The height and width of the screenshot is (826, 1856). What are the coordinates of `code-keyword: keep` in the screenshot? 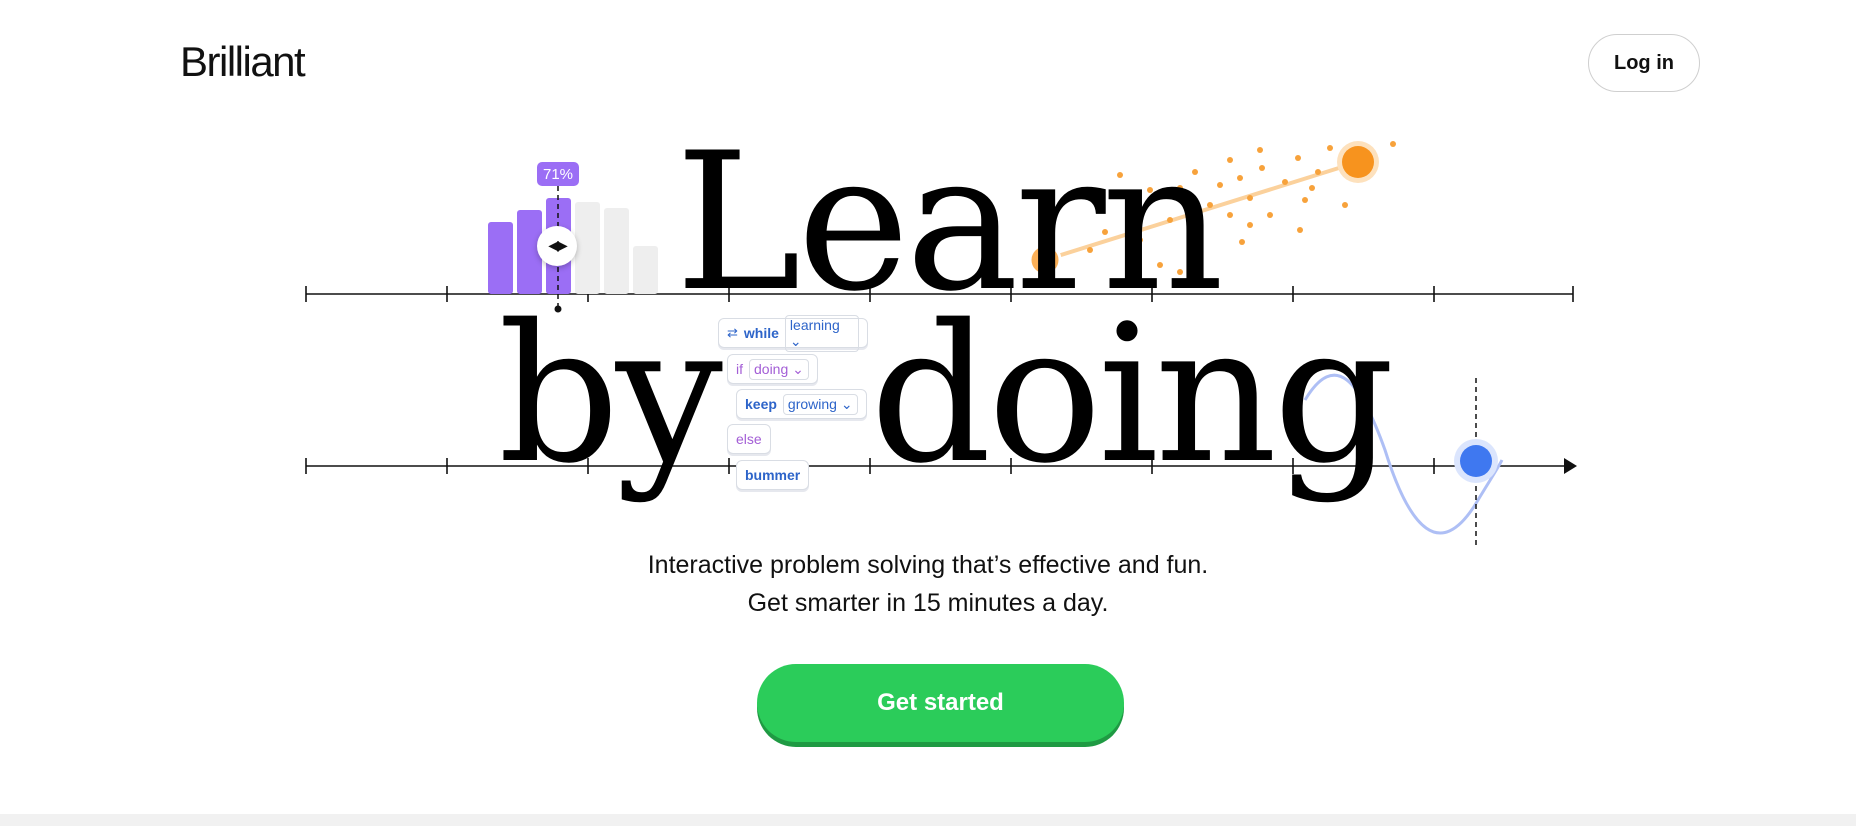 It's located at (761, 404).